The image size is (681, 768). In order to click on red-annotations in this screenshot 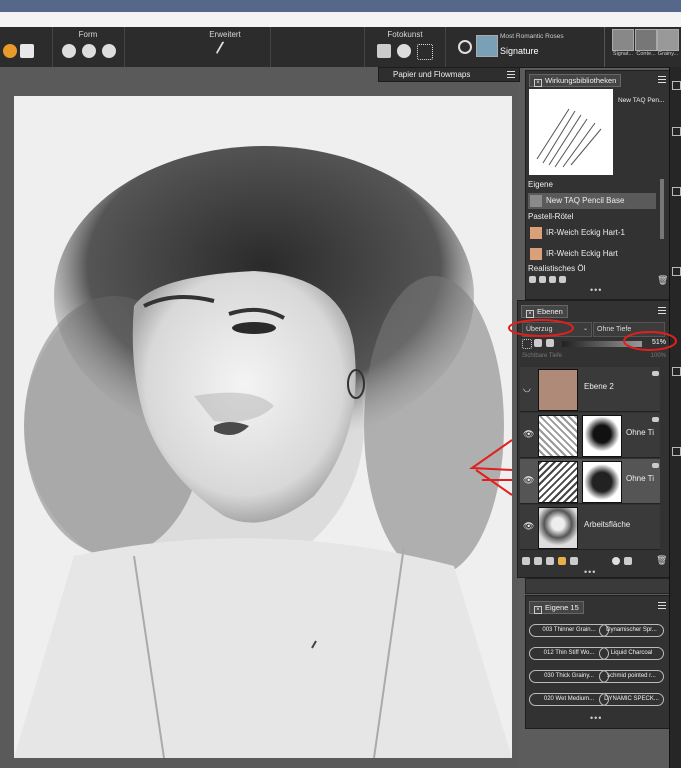, I will do `click(573, 407)`.